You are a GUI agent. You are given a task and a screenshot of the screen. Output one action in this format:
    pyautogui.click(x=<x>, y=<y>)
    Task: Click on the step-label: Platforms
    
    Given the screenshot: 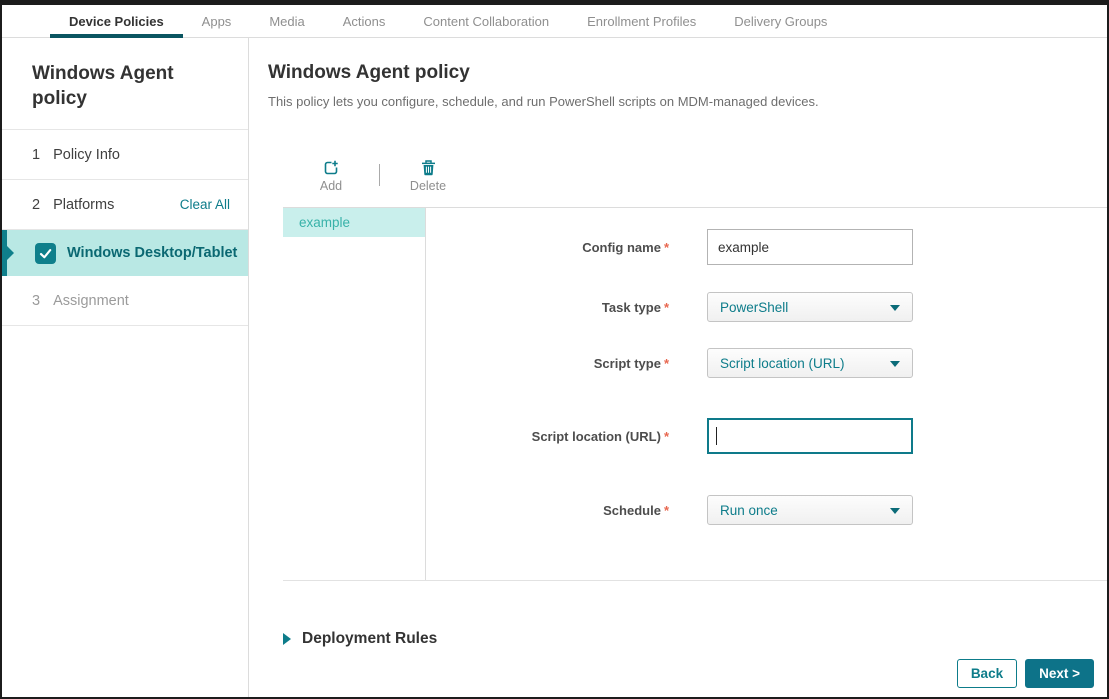 What is the action you would take?
    pyautogui.click(x=84, y=204)
    